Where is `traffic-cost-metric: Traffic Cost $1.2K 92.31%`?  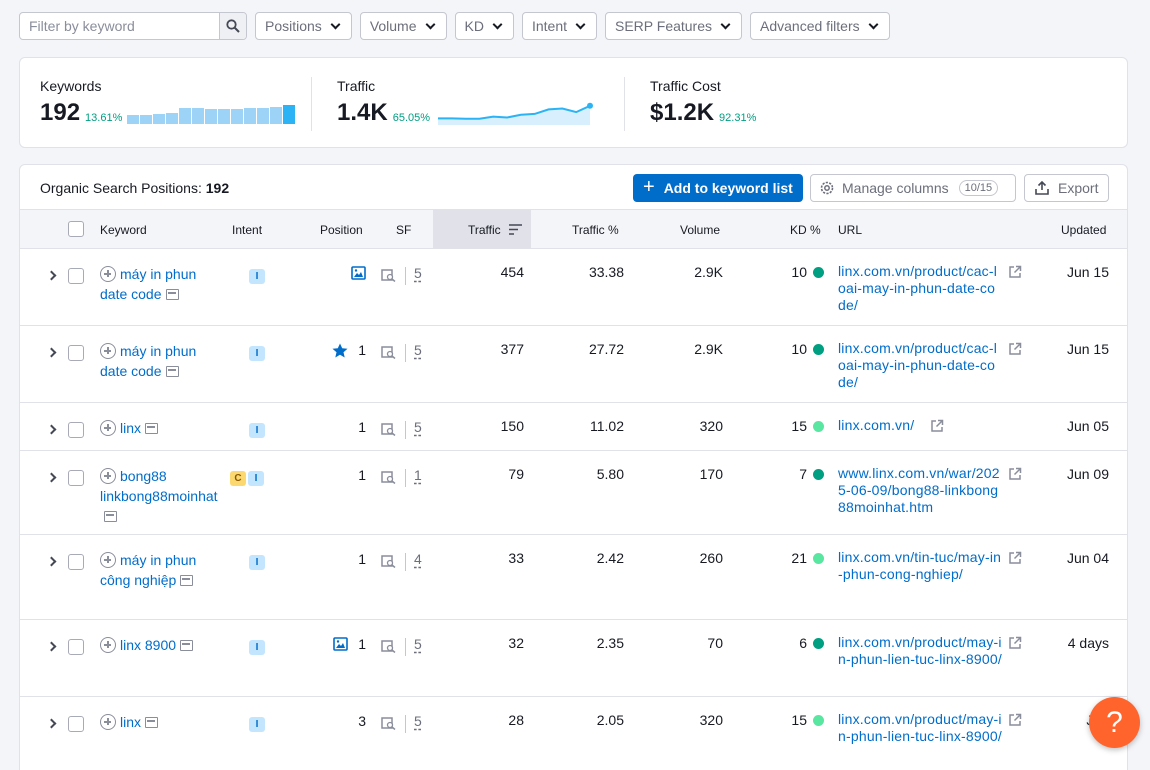
traffic-cost-metric: Traffic Cost $1.2K 92.31% is located at coordinates (703, 102).